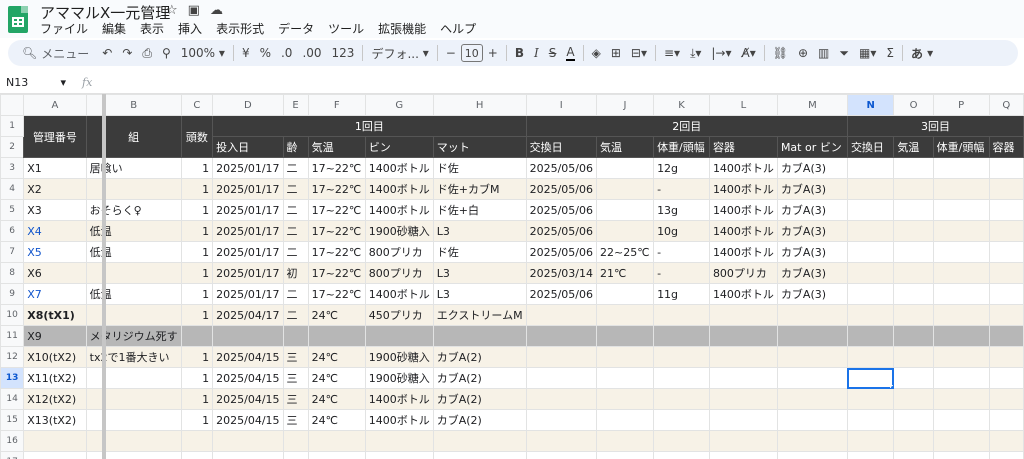 The image size is (1024, 459). What do you see at coordinates (133, 357) in the screenshot?
I see `grid-cell: tx2で1番大きい` at bounding box center [133, 357].